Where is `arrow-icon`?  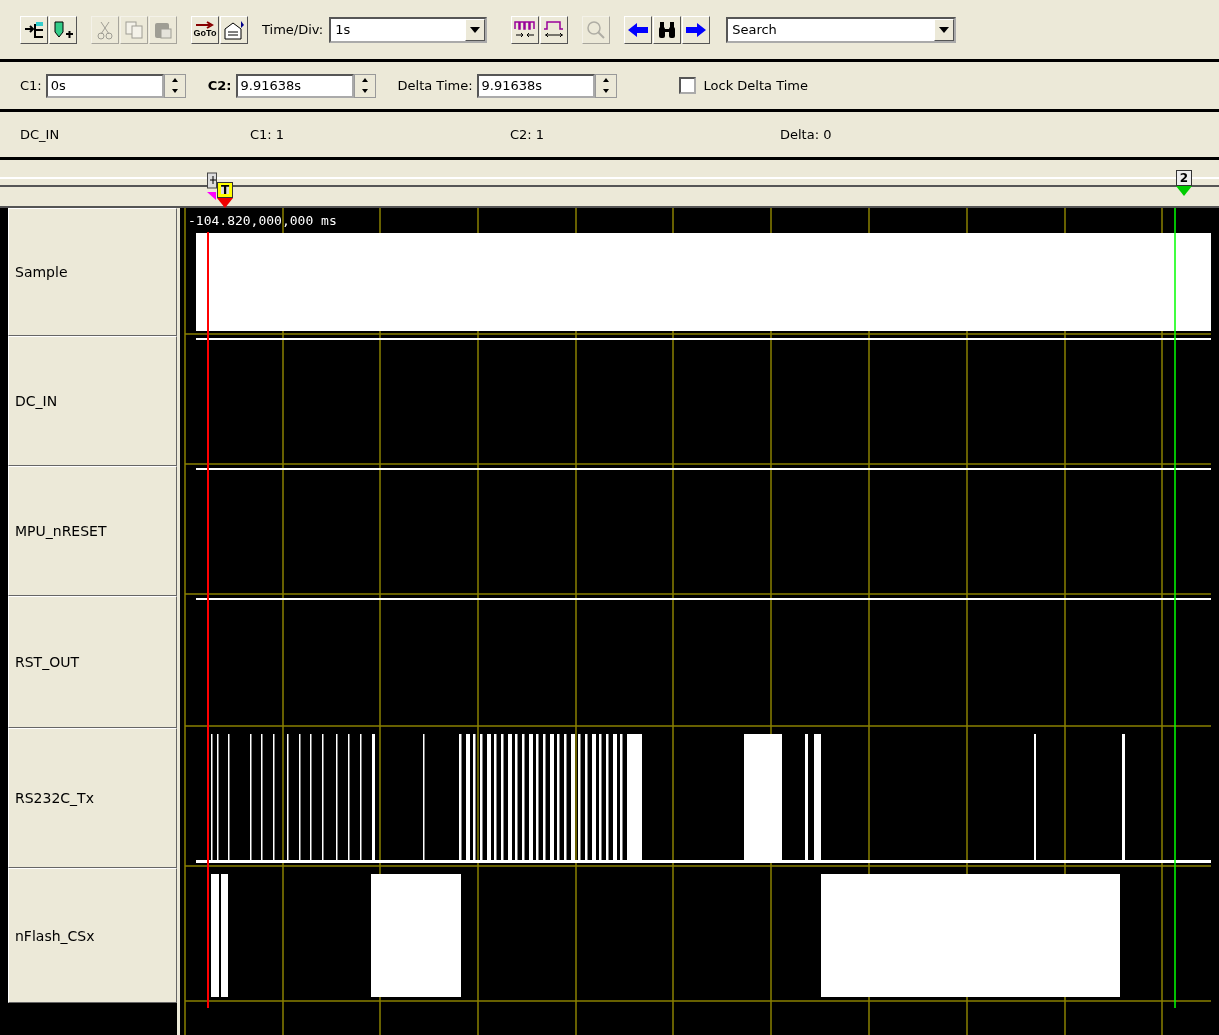 arrow-icon is located at coordinates (205, 25).